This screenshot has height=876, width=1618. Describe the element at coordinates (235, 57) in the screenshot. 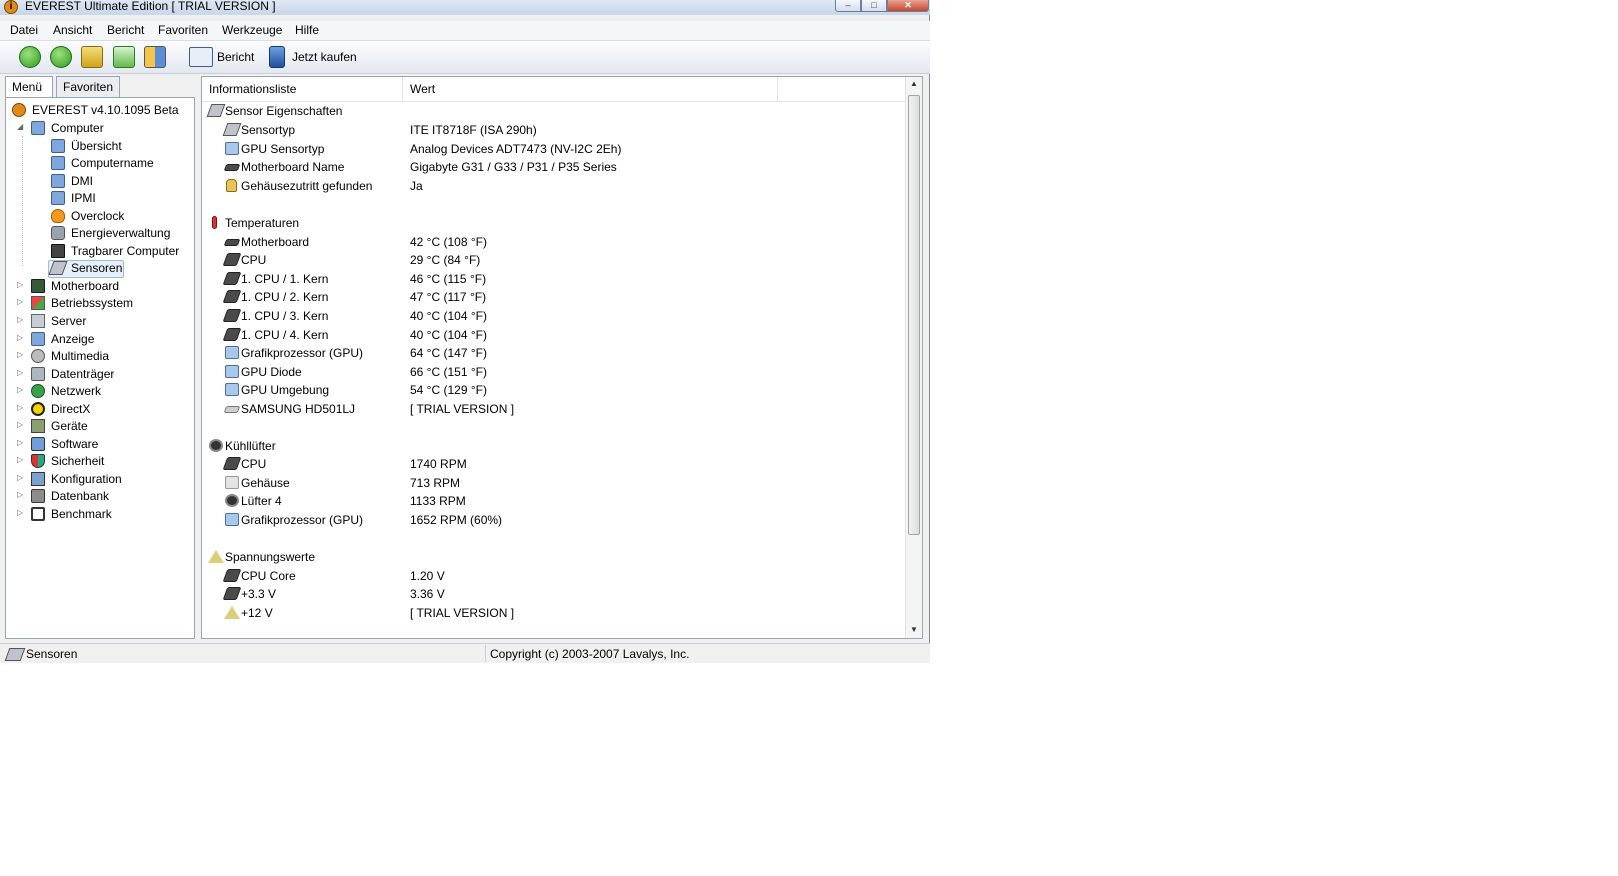

I see `report-button: Bericht` at that location.